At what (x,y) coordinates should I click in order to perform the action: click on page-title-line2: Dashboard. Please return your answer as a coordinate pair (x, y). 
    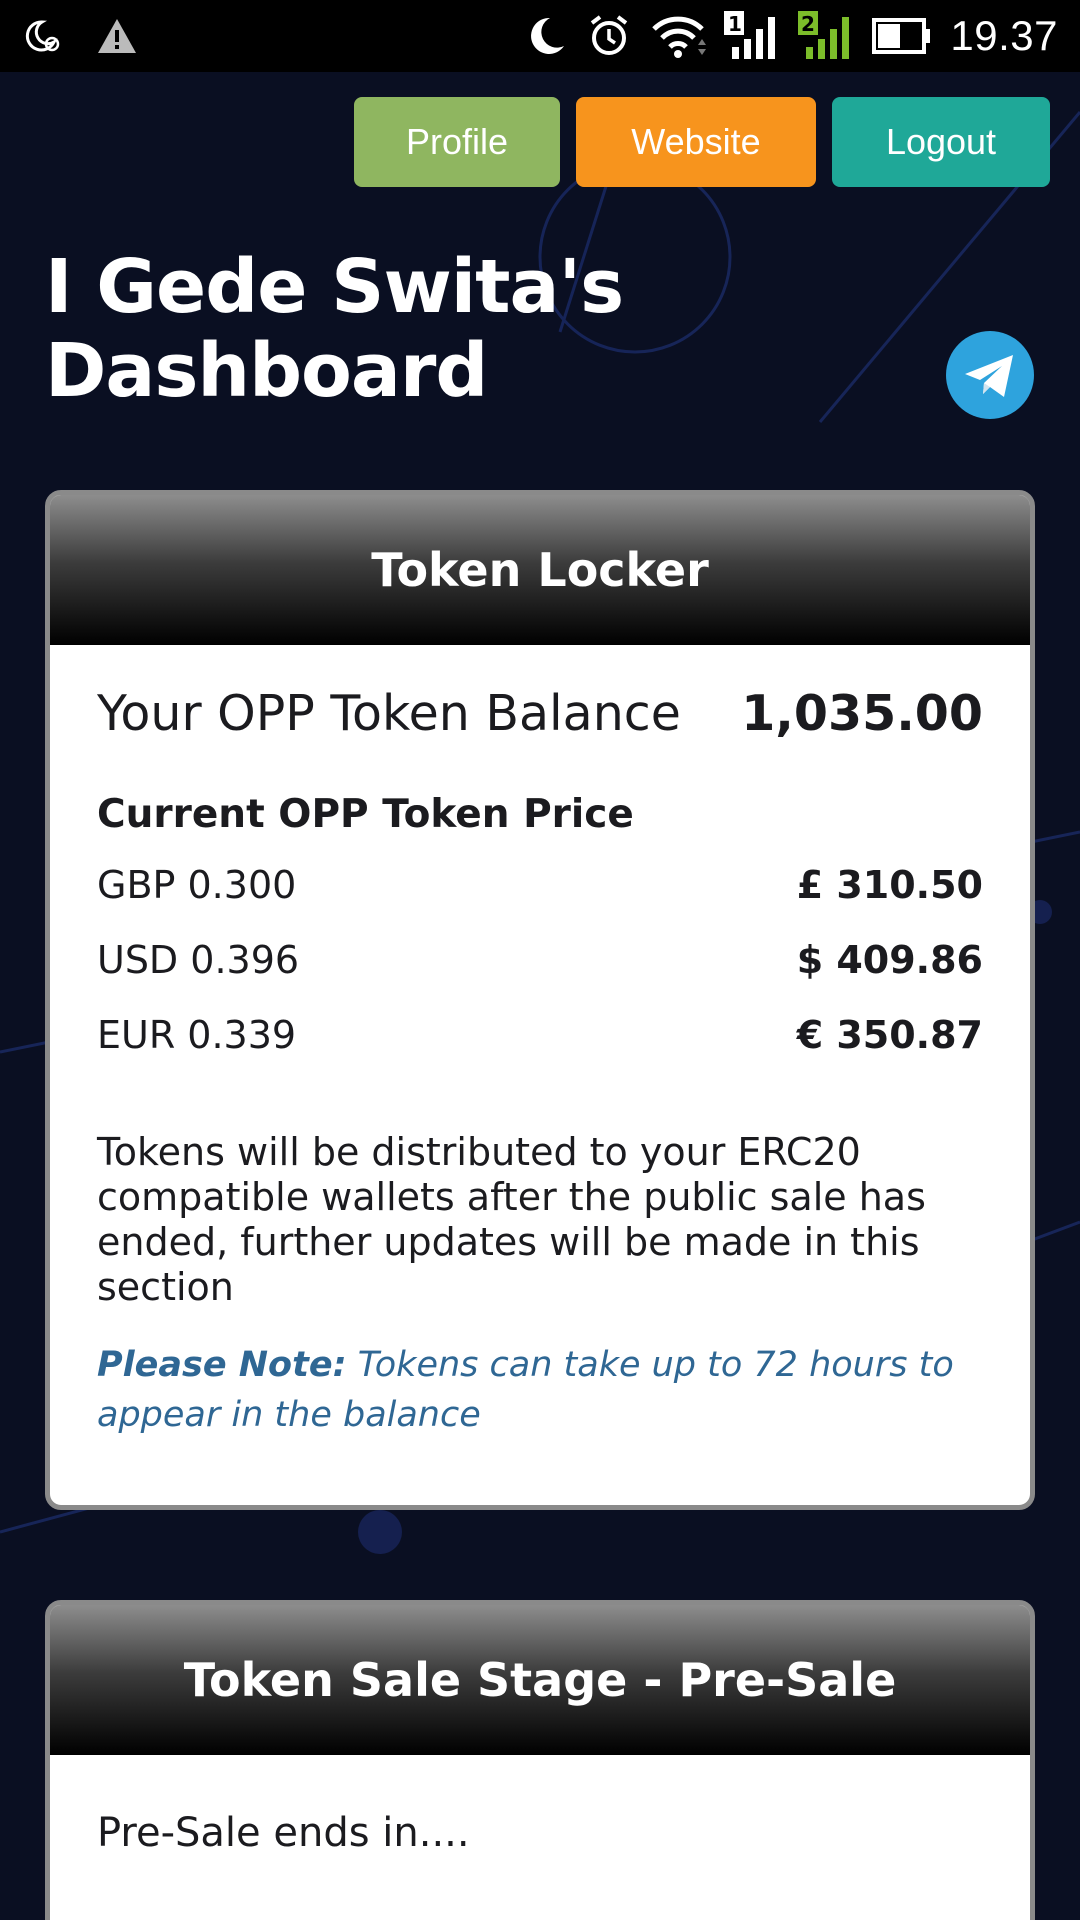
    Looking at the image, I should click on (266, 371).